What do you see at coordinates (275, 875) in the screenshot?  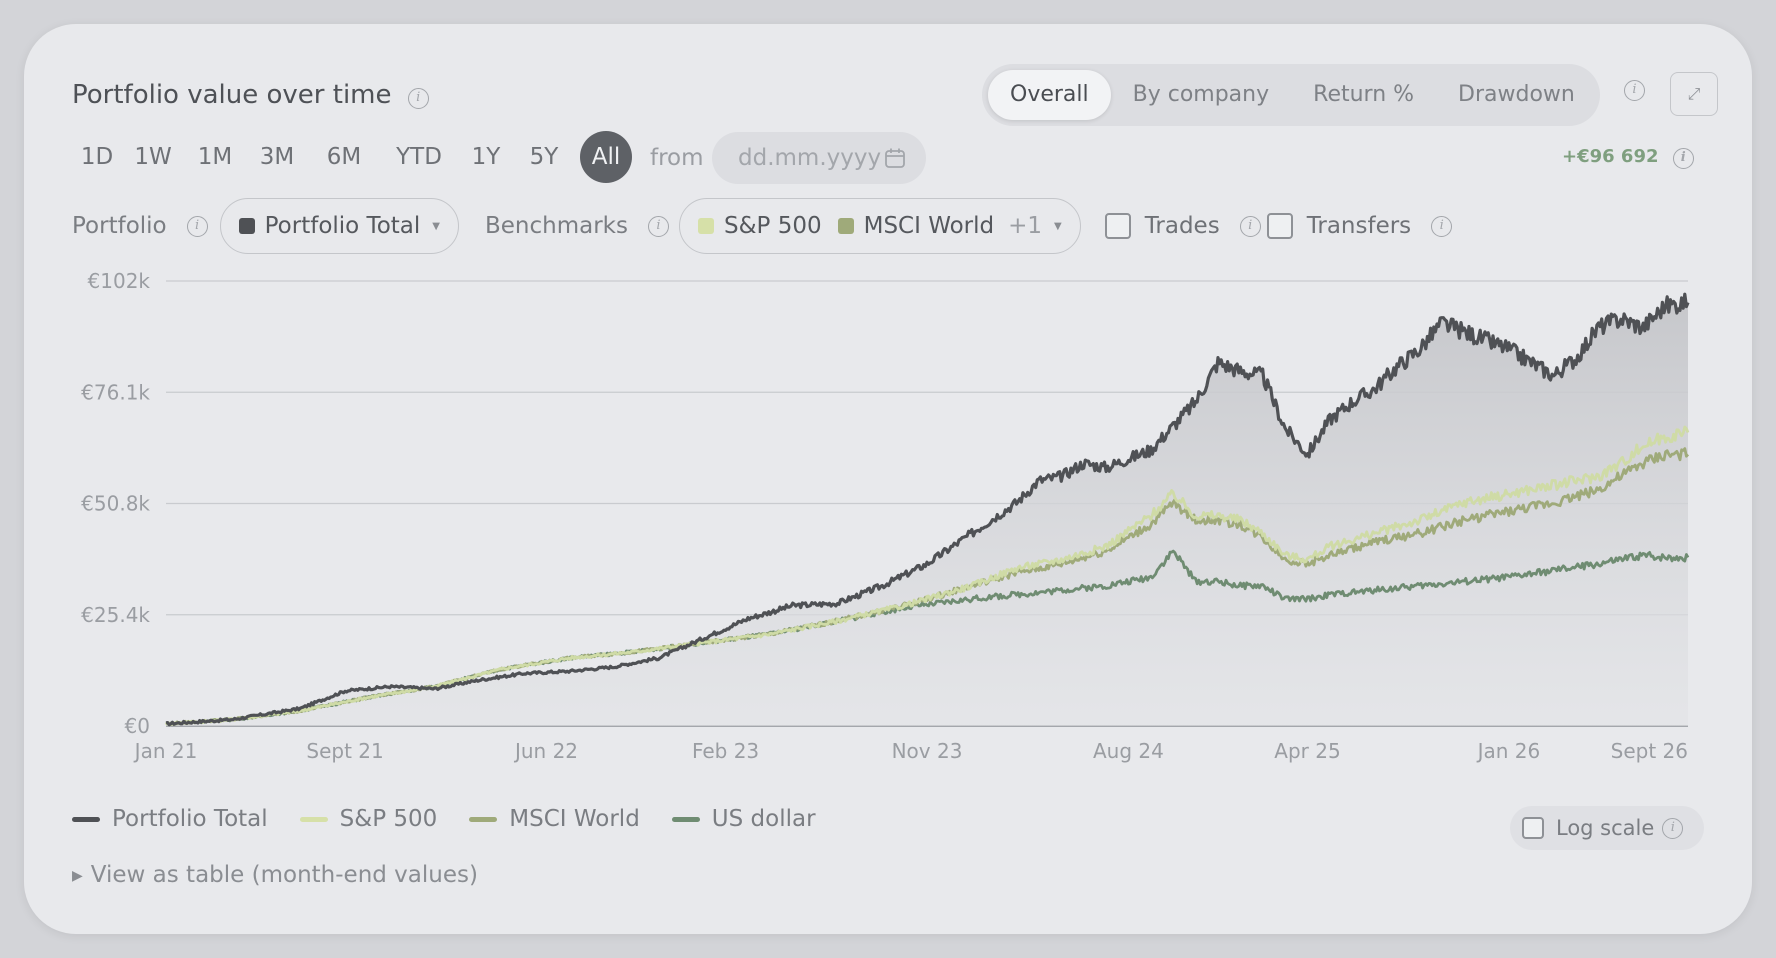 I see `view-as-table-toggle: ▶ View as table (month-end values)` at bounding box center [275, 875].